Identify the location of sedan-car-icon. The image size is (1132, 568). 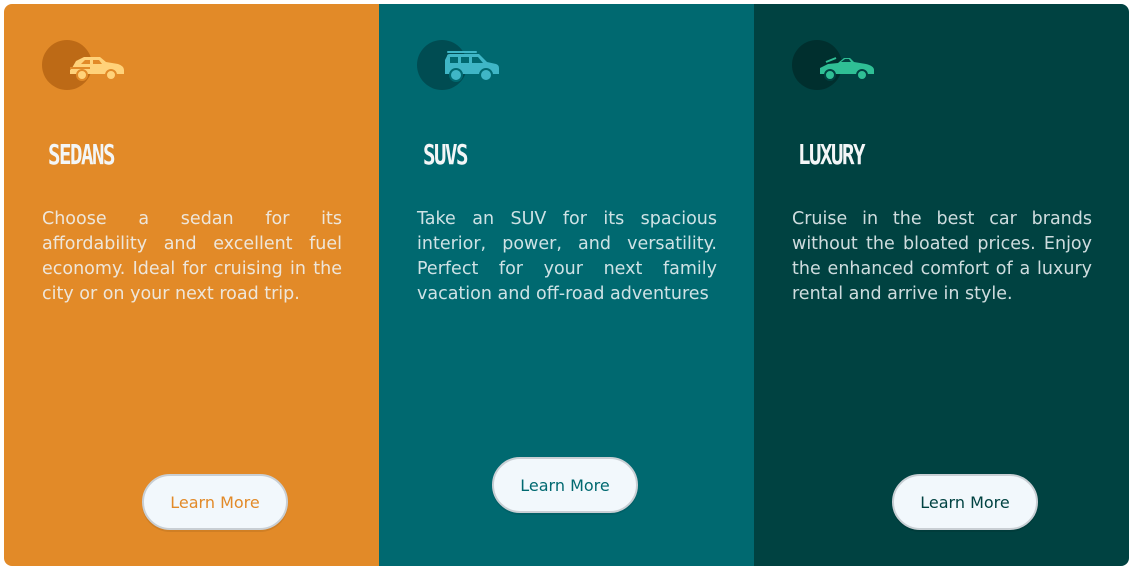
(97, 69).